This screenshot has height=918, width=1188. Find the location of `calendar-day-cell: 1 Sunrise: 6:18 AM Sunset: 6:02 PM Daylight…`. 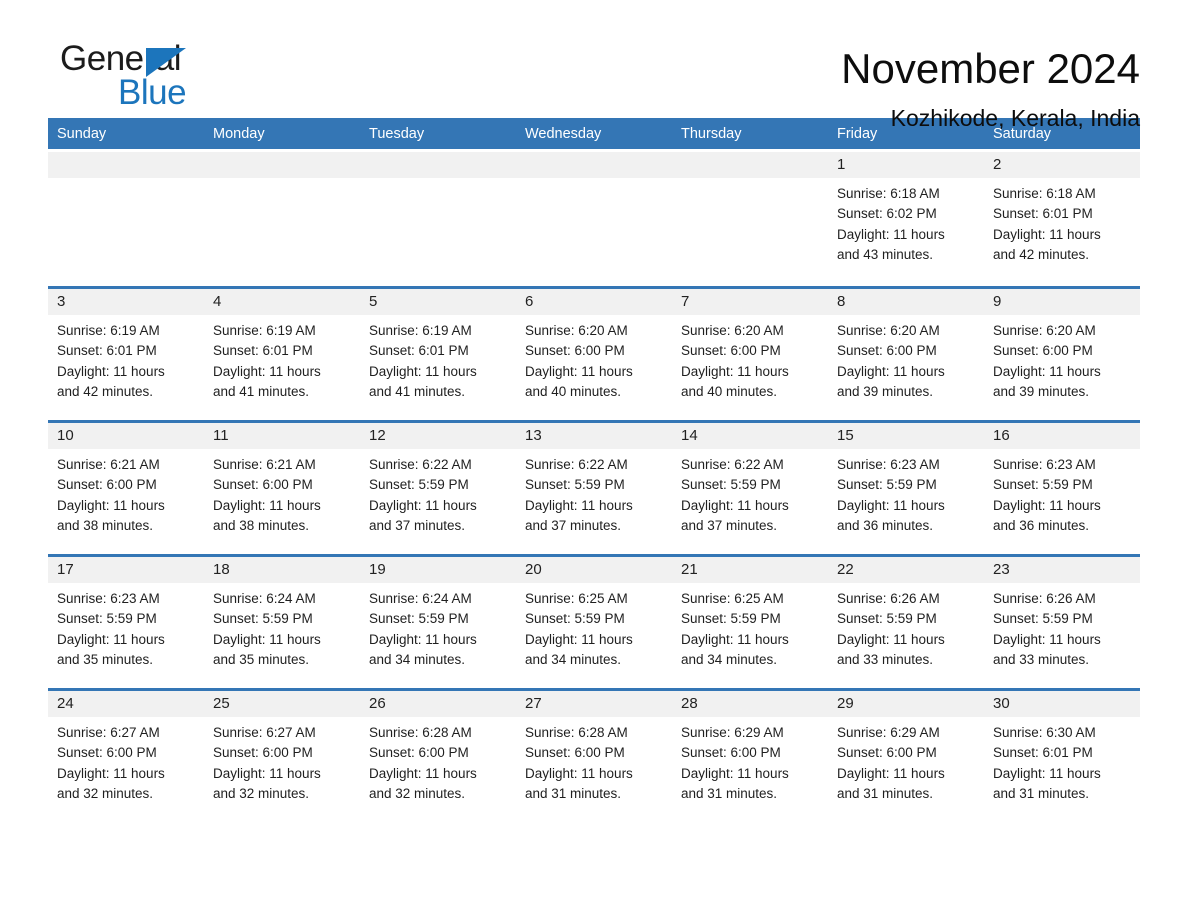

calendar-day-cell: 1 Sunrise: 6:18 AM Sunset: 6:02 PM Daylight… is located at coordinates (906, 215).